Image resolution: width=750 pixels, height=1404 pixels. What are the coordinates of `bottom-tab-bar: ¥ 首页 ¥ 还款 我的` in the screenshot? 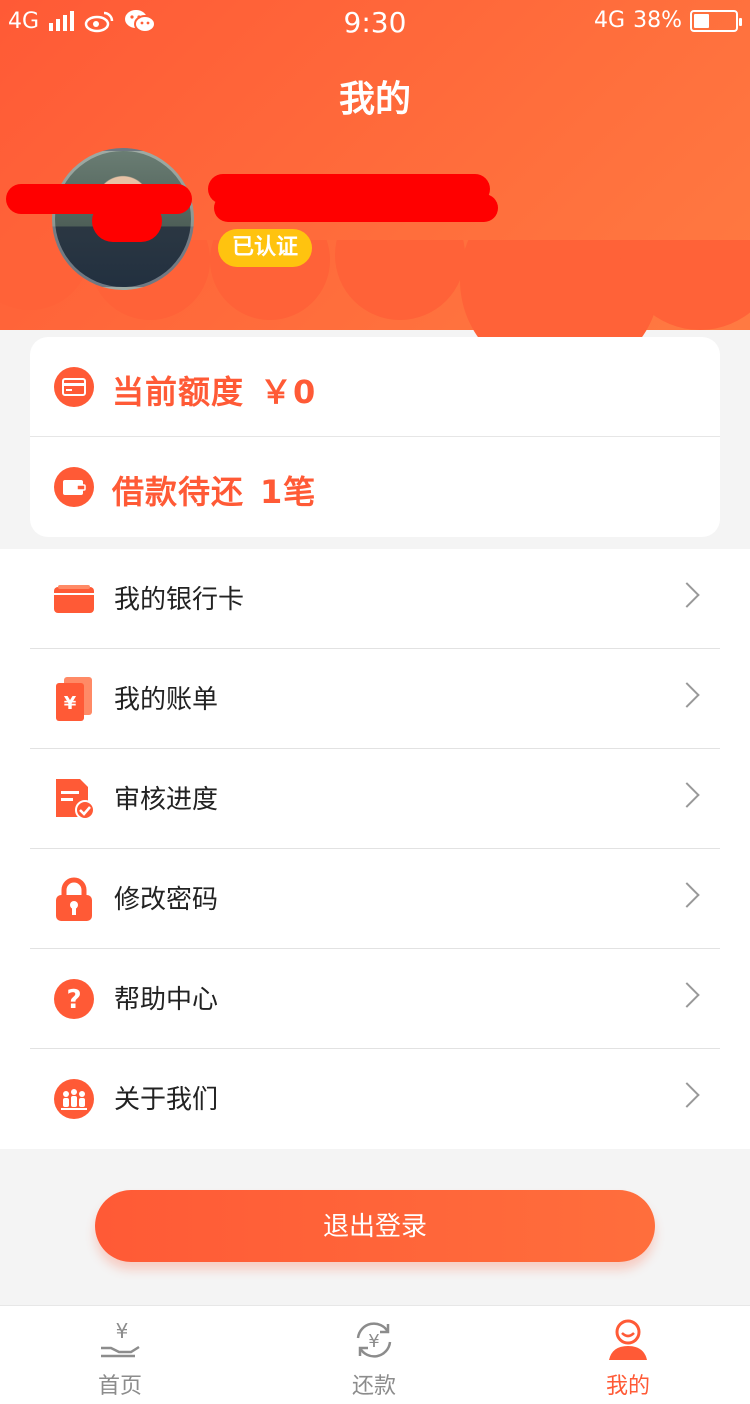 It's located at (375, 1354).